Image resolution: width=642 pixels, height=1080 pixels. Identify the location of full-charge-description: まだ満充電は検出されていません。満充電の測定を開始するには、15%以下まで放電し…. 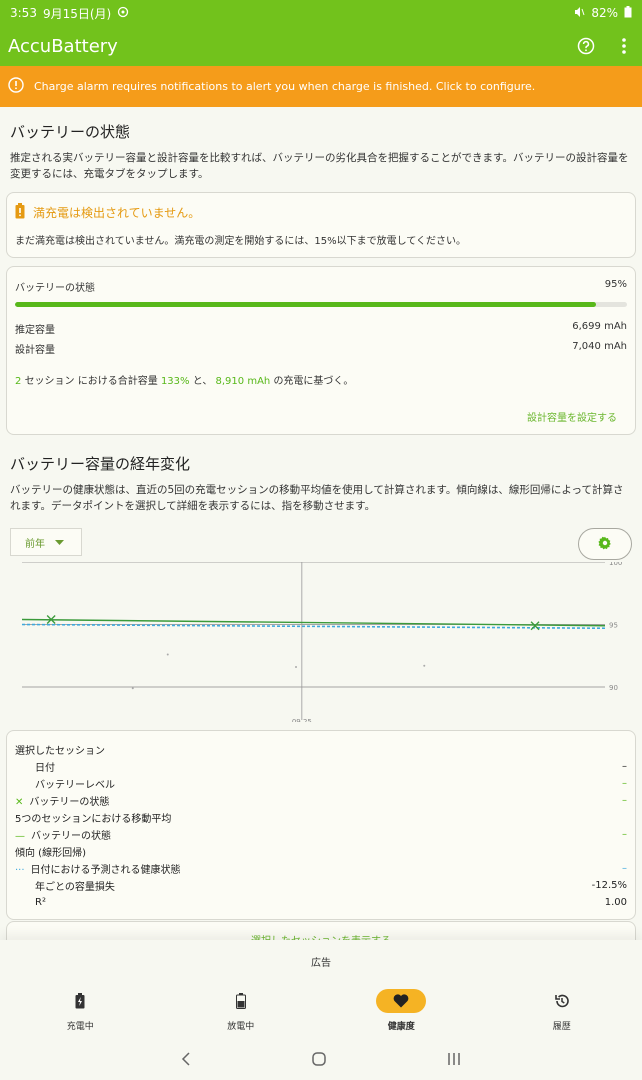
(241, 241).